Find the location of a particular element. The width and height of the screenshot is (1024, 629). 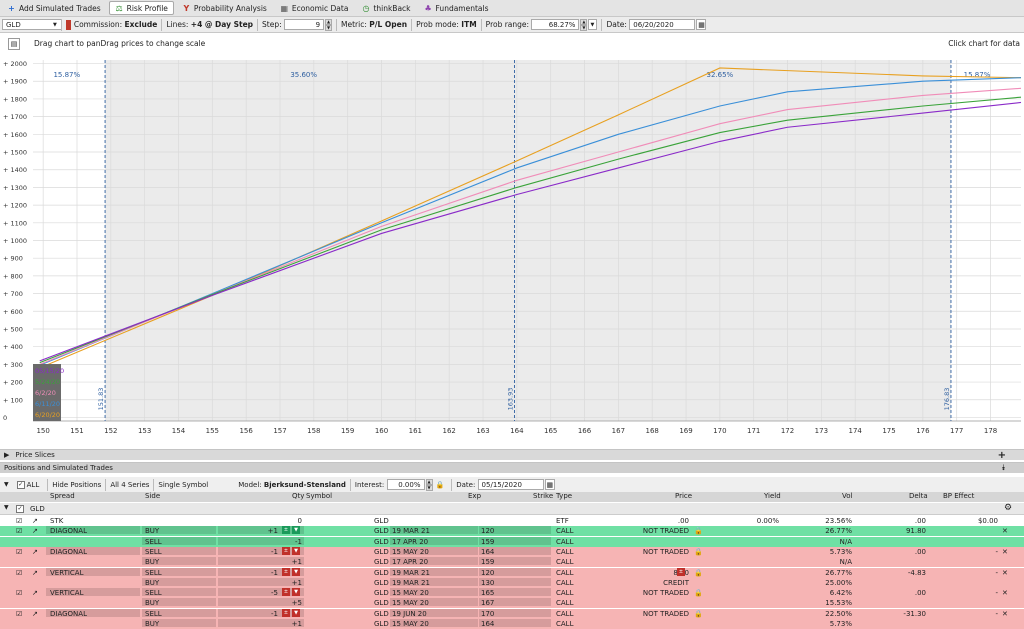

type-cell: ETF is located at coordinates (562, 521).